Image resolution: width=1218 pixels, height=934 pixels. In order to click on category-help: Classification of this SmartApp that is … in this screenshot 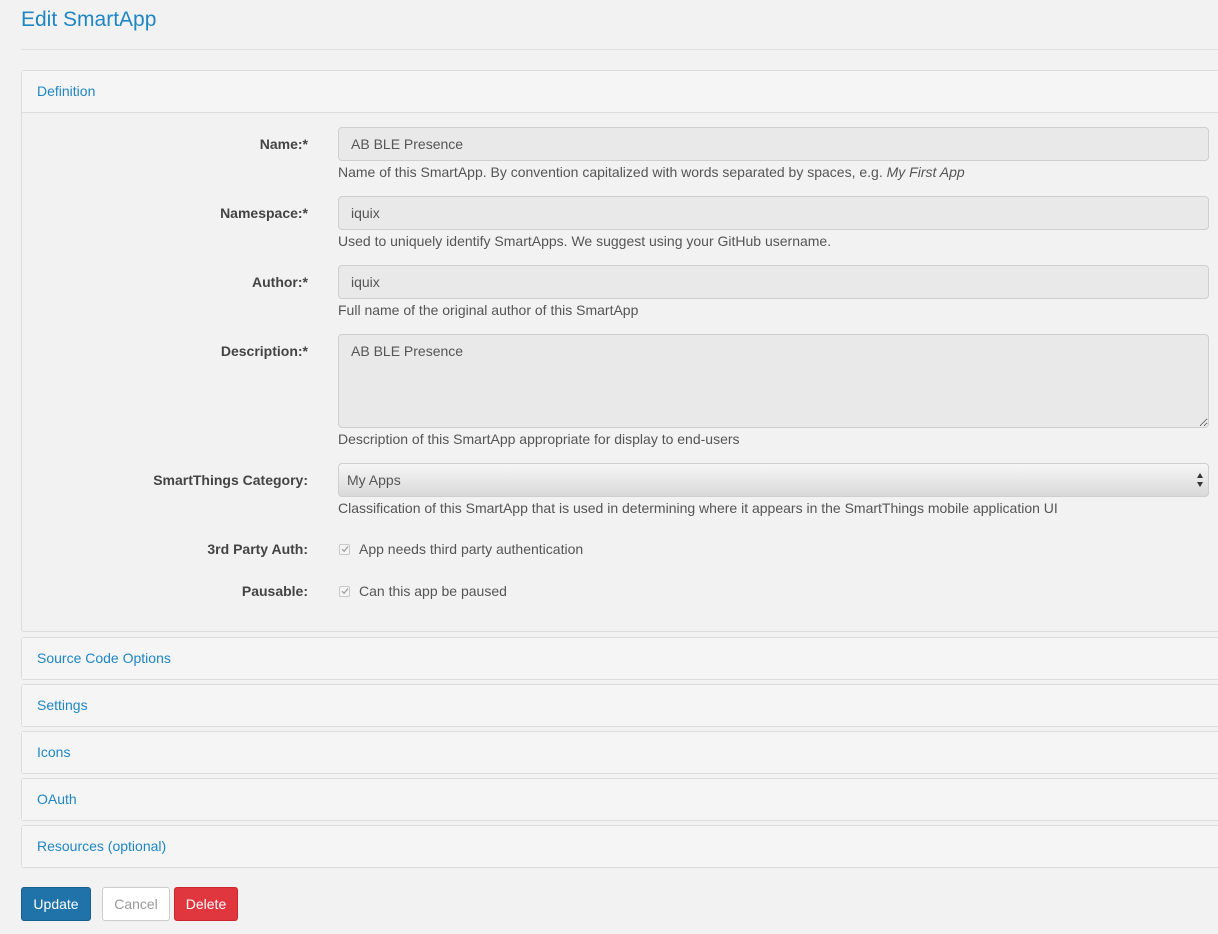, I will do `click(698, 508)`.